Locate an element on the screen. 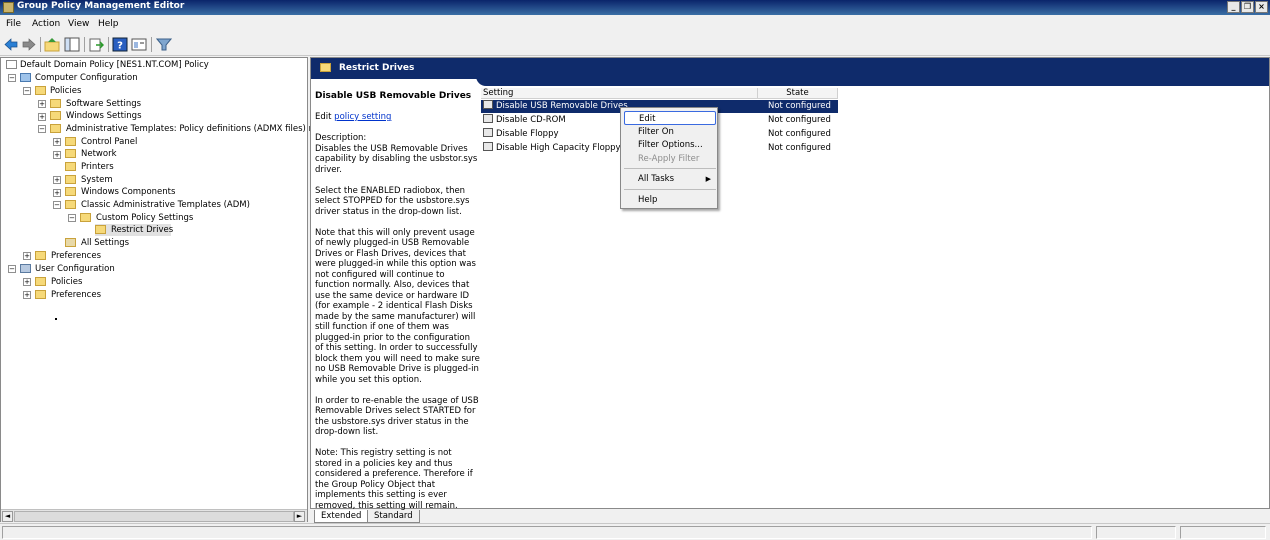 This screenshot has width=1270, height=540. details-header-title: Restrict Drives is located at coordinates (377, 68).